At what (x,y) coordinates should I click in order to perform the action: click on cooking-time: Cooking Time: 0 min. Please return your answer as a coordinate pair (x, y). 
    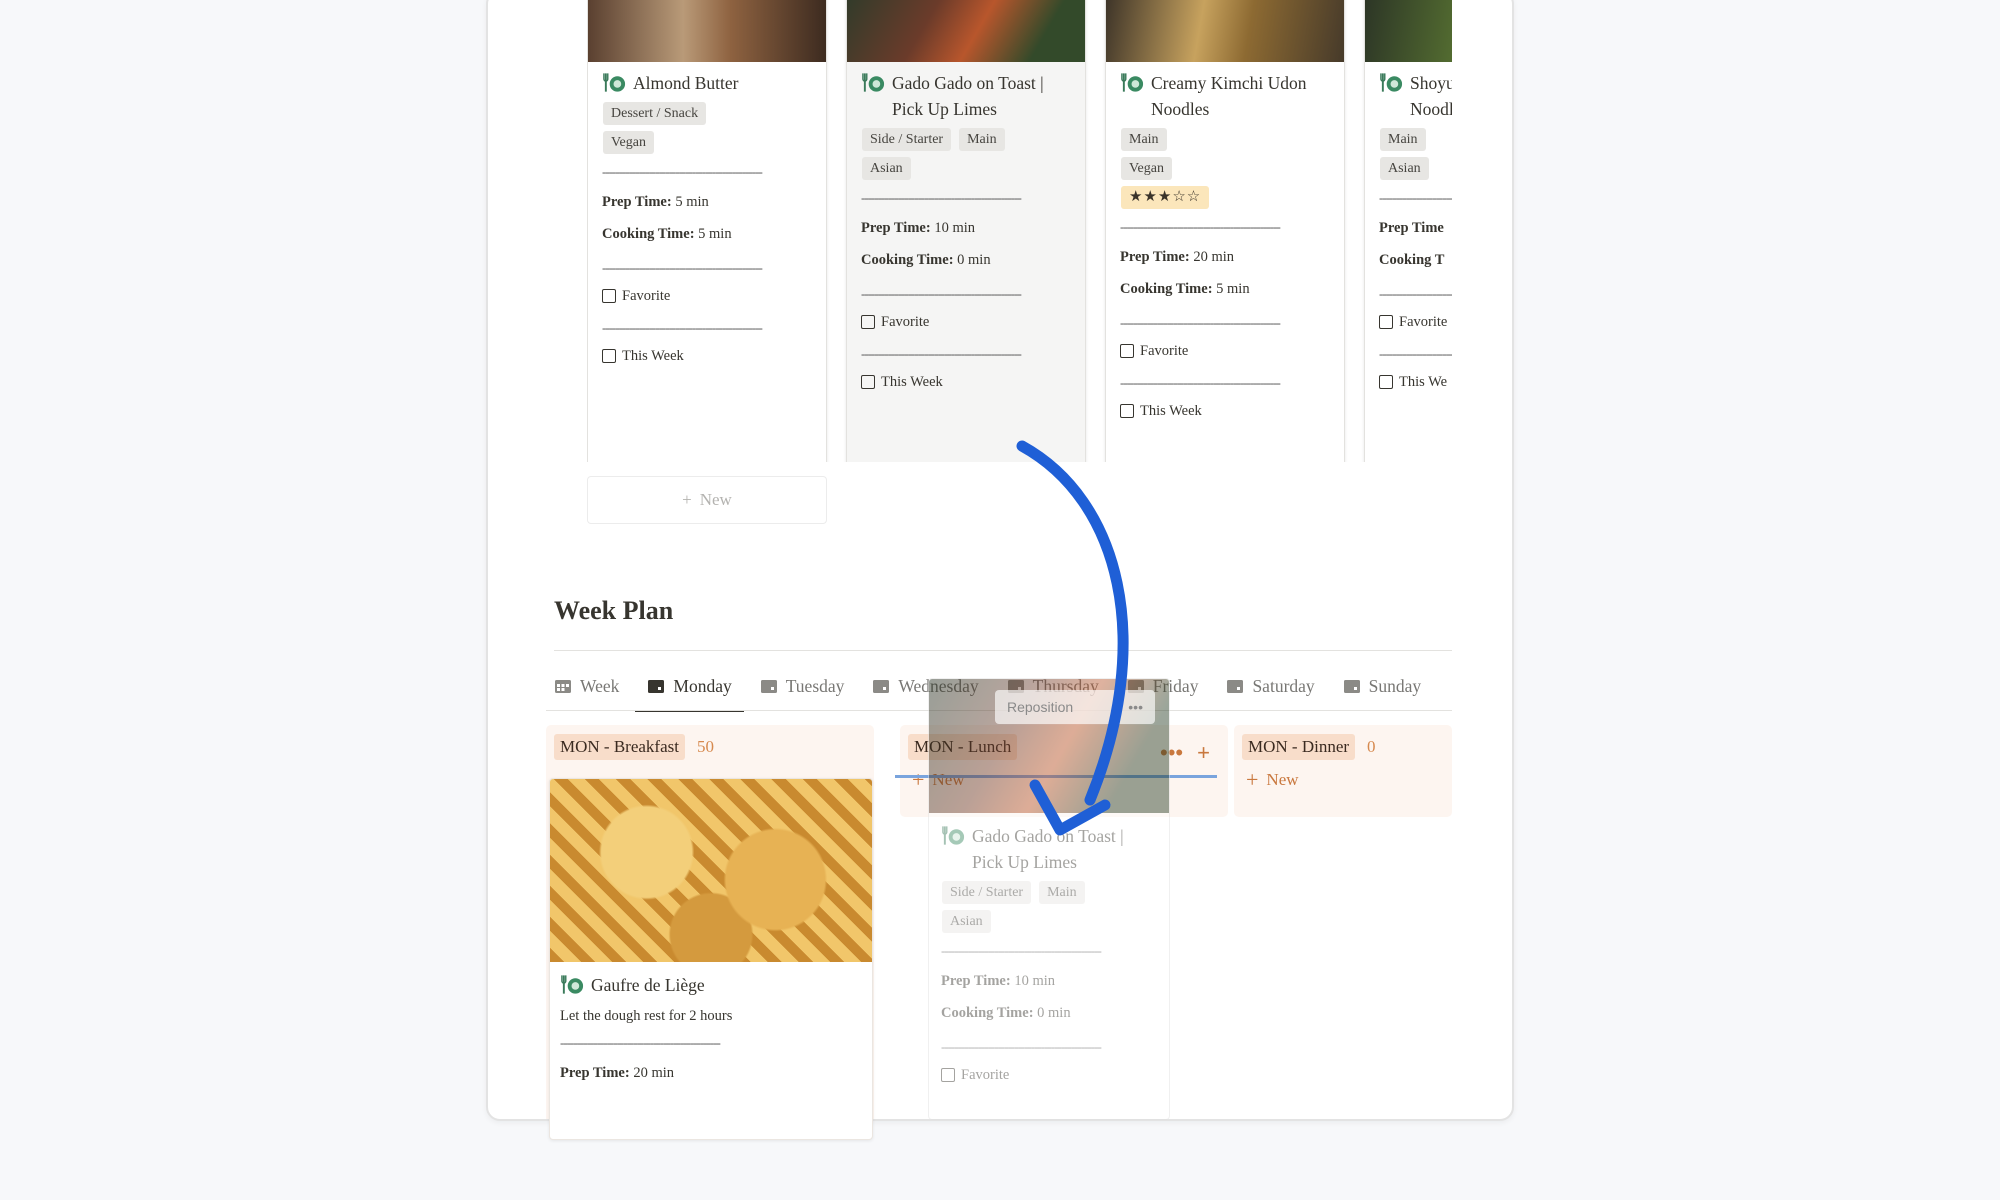
    Looking at the image, I should click on (1006, 1013).